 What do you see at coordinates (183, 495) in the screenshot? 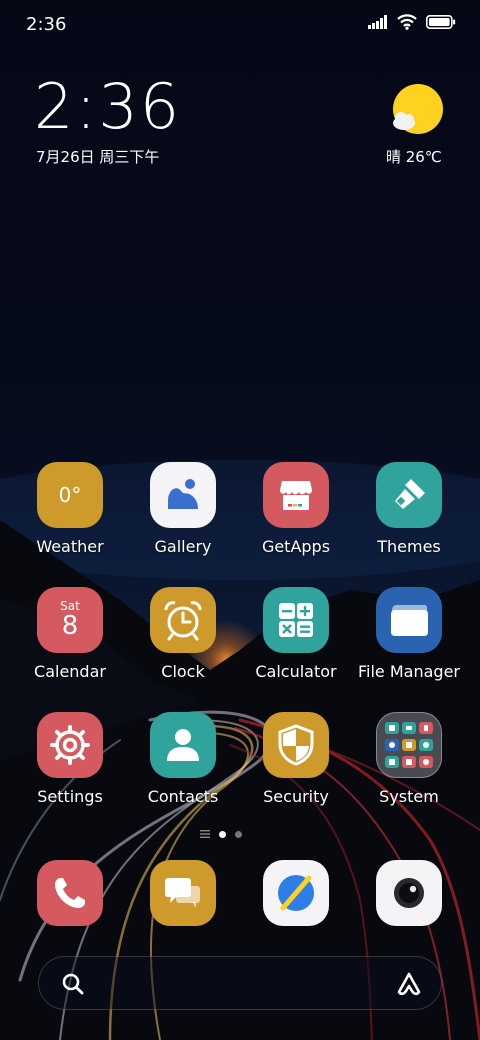
I see `gallery-icon` at bounding box center [183, 495].